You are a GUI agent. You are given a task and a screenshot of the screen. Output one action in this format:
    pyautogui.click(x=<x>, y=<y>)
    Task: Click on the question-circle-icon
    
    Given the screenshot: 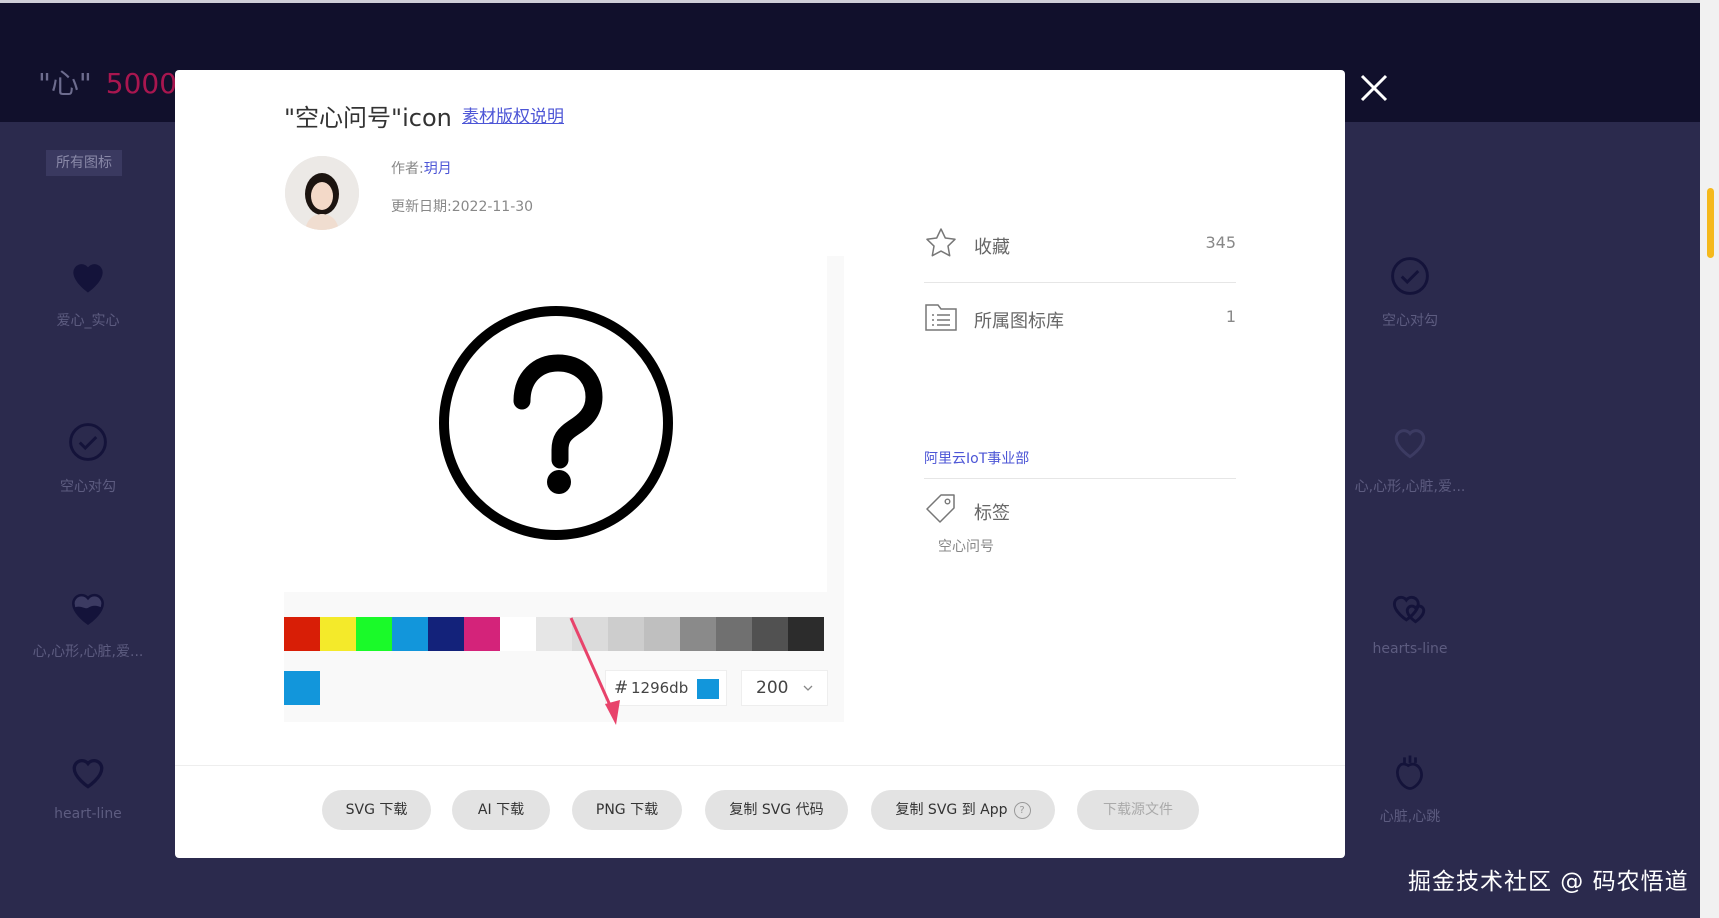 What is the action you would take?
    pyautogui.click(x=556, y=423)
    